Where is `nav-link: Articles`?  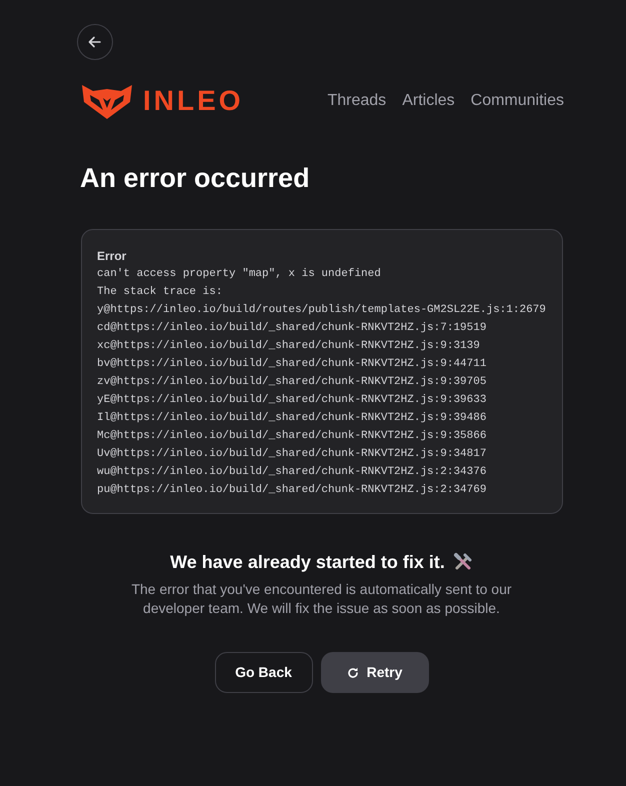
nav-link: Articles is located at coordinates (428, 101).